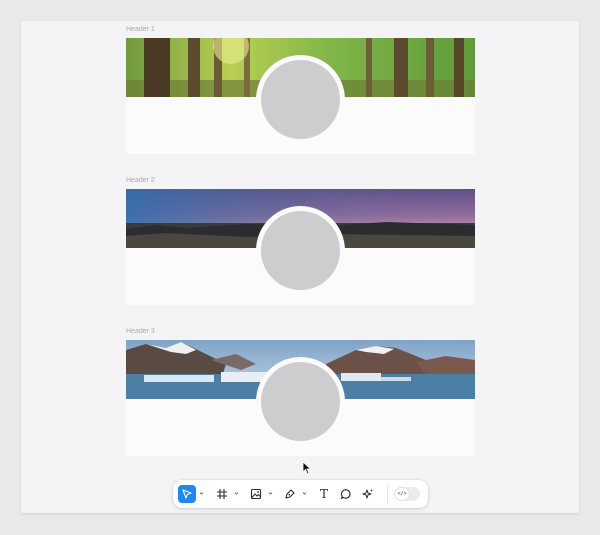  I want to click on cursor-arrow-icon, so click(187, 494).